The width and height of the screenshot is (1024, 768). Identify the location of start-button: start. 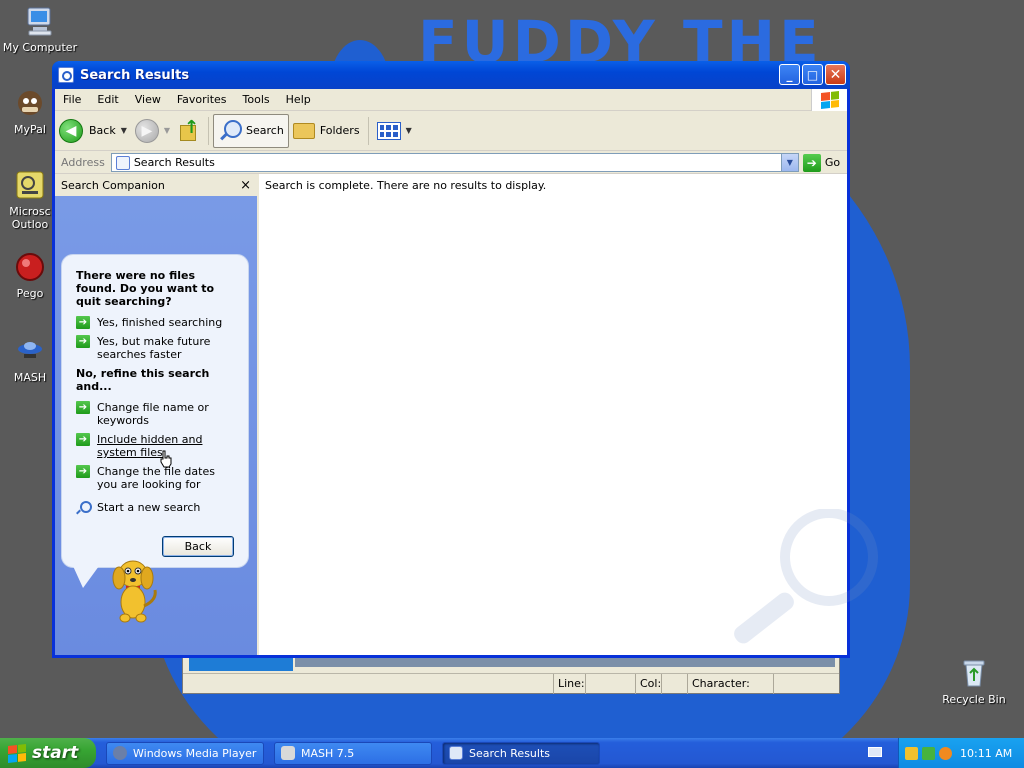
(48, 753).